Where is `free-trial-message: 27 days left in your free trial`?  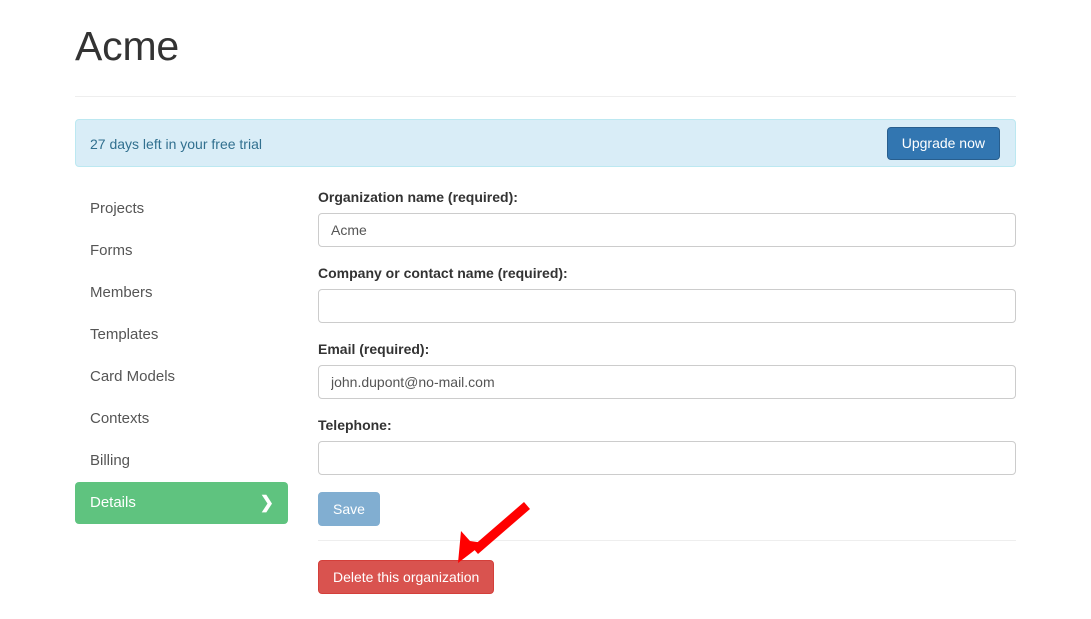
free-trial-message: 27 days left in your free trial is located at coordinates (176, 144).